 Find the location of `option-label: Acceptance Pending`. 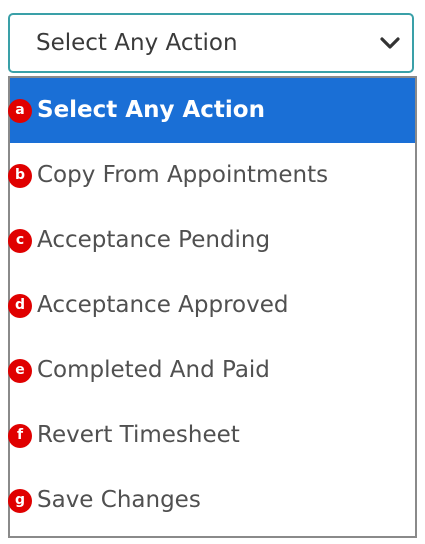

option-label: Acceptance Pending is located at coordinates (154, 240).